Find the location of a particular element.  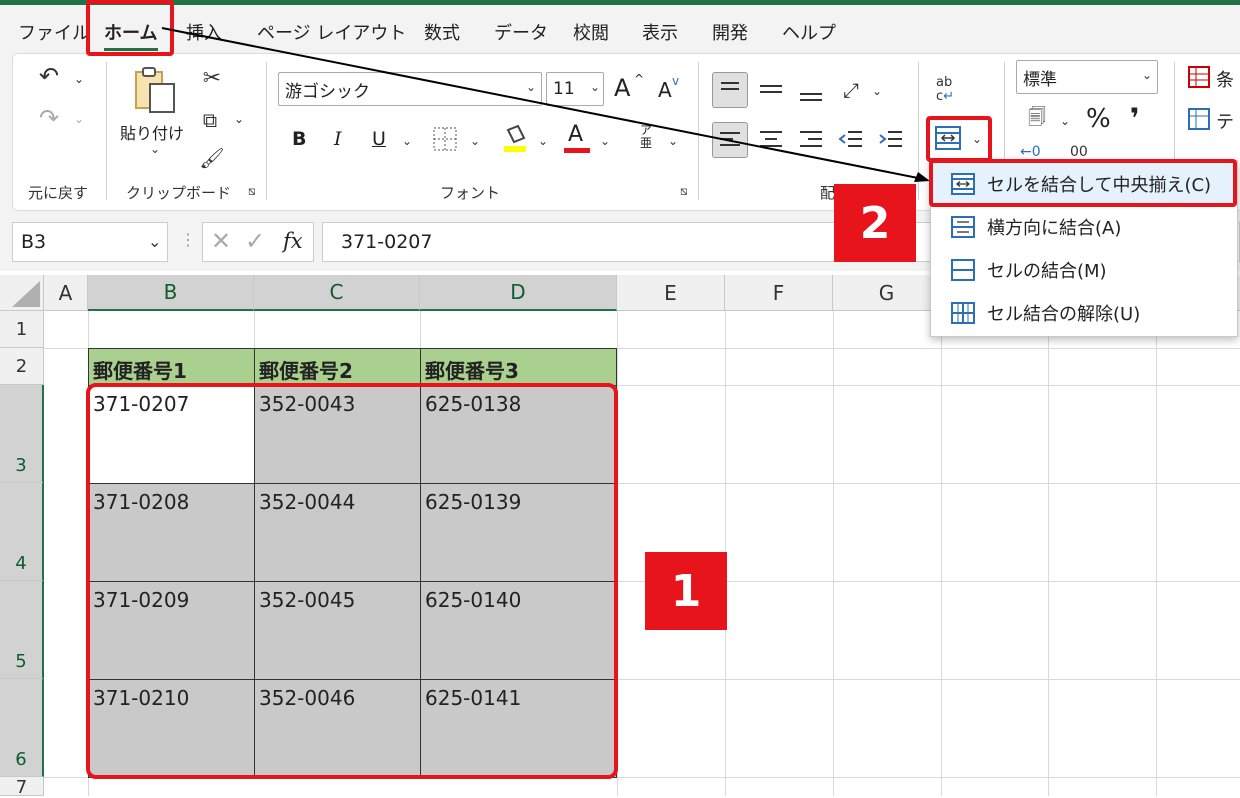

menu-item-merge-cells: セルの結合(M) is located at coordinates (1084, 270).